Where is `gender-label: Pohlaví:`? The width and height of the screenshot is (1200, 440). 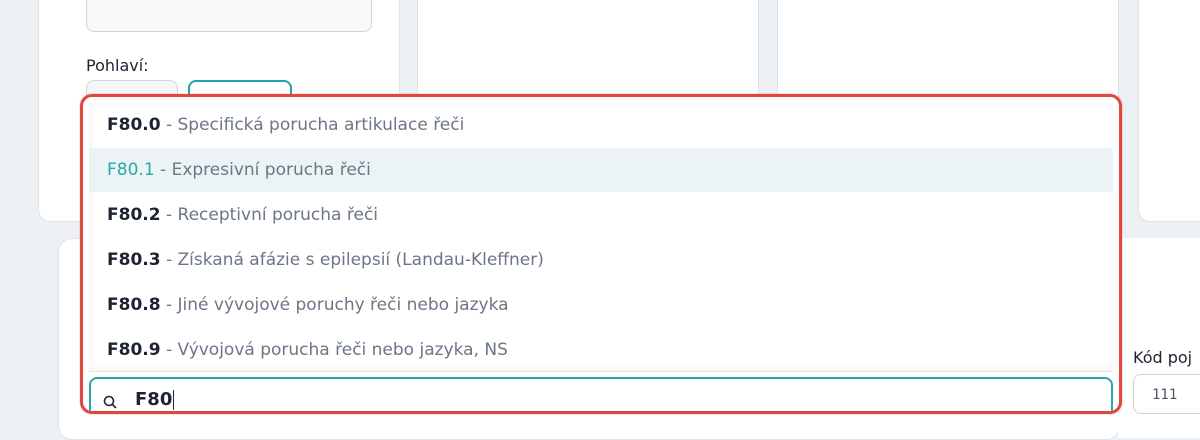 gender-label: Pohlaví: is located at coordinates (117, 65).